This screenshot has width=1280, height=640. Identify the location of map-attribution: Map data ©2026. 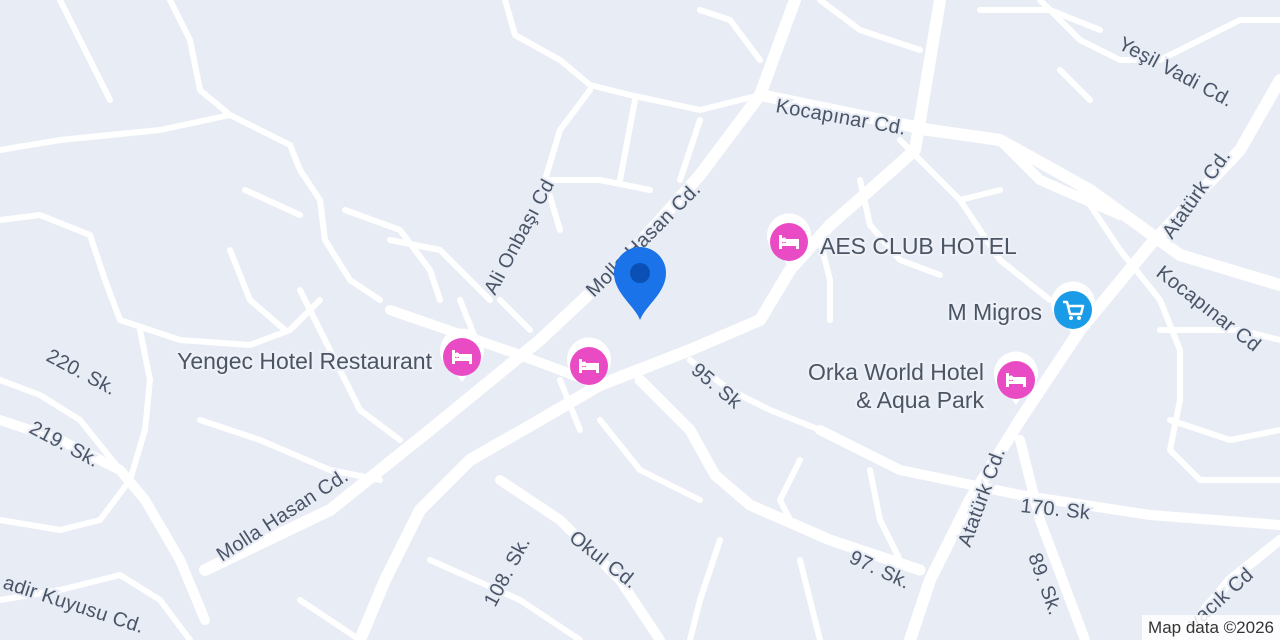
(1211, 627).